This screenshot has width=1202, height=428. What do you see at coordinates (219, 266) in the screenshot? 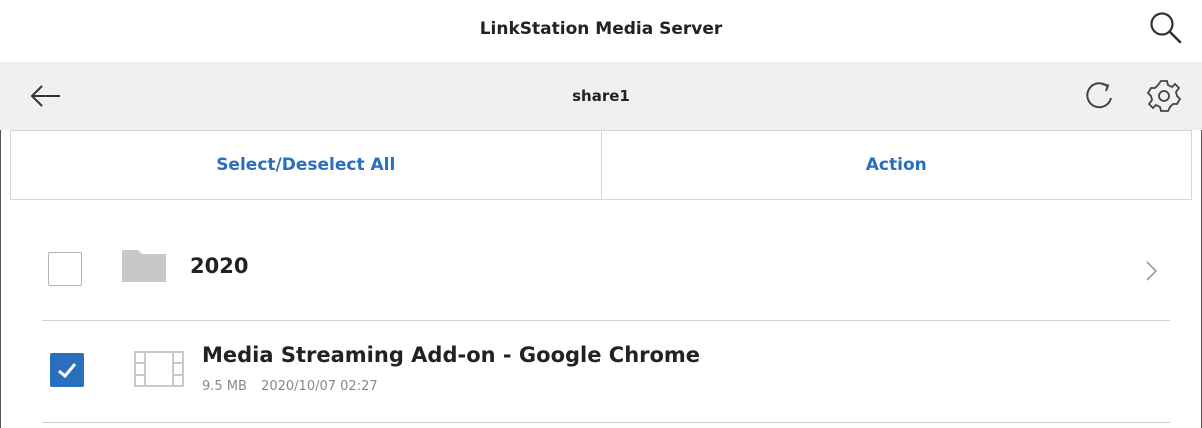
I see `folder-name: 2020` at bounding box center [219, 266].